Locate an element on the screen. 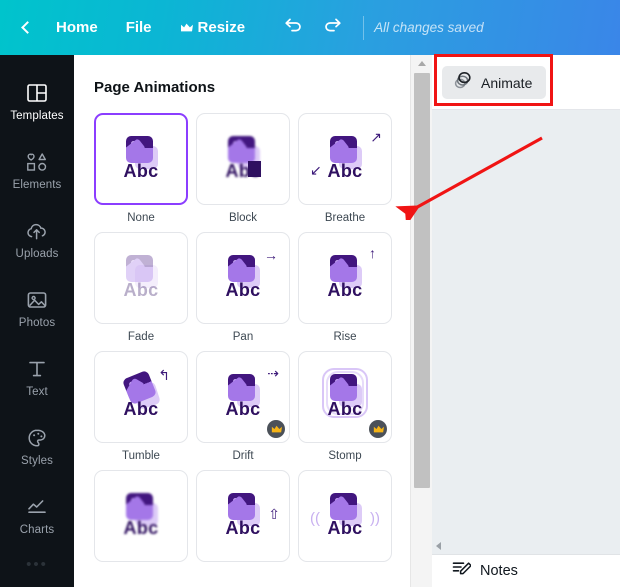  sidebar-label-charts: Charts is located at coordinates (37, 530).